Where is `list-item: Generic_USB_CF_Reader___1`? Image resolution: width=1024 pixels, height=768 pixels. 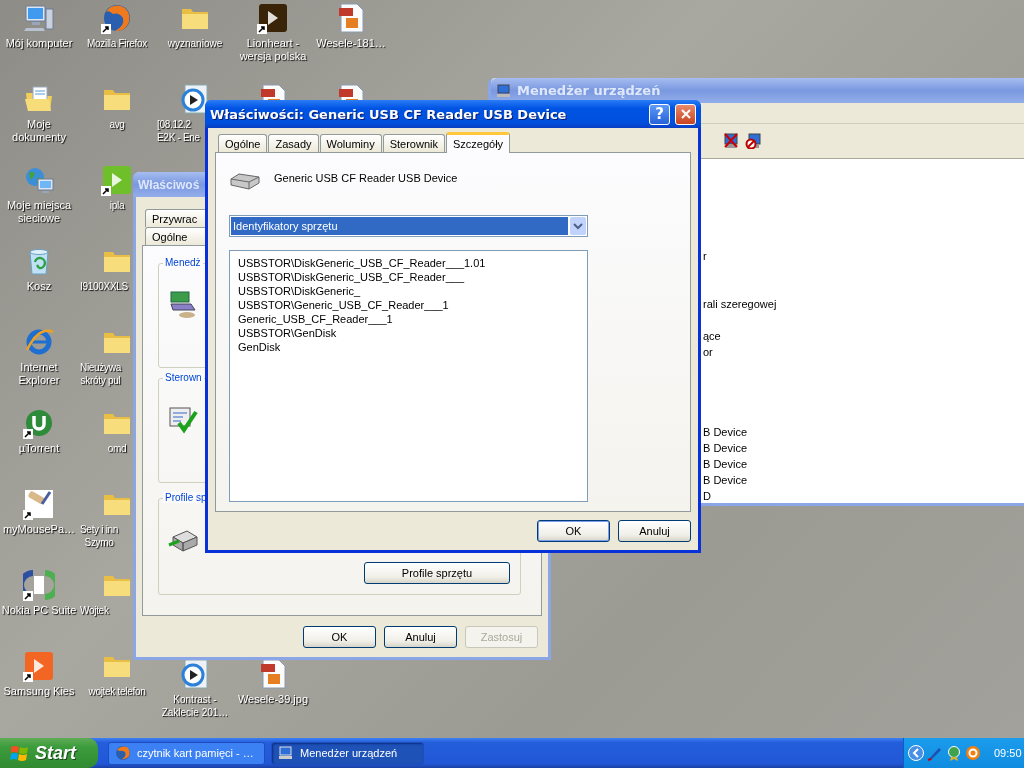 list-item: Generic_USB_CF_Reader___1 is located at coordinates (408, 319).